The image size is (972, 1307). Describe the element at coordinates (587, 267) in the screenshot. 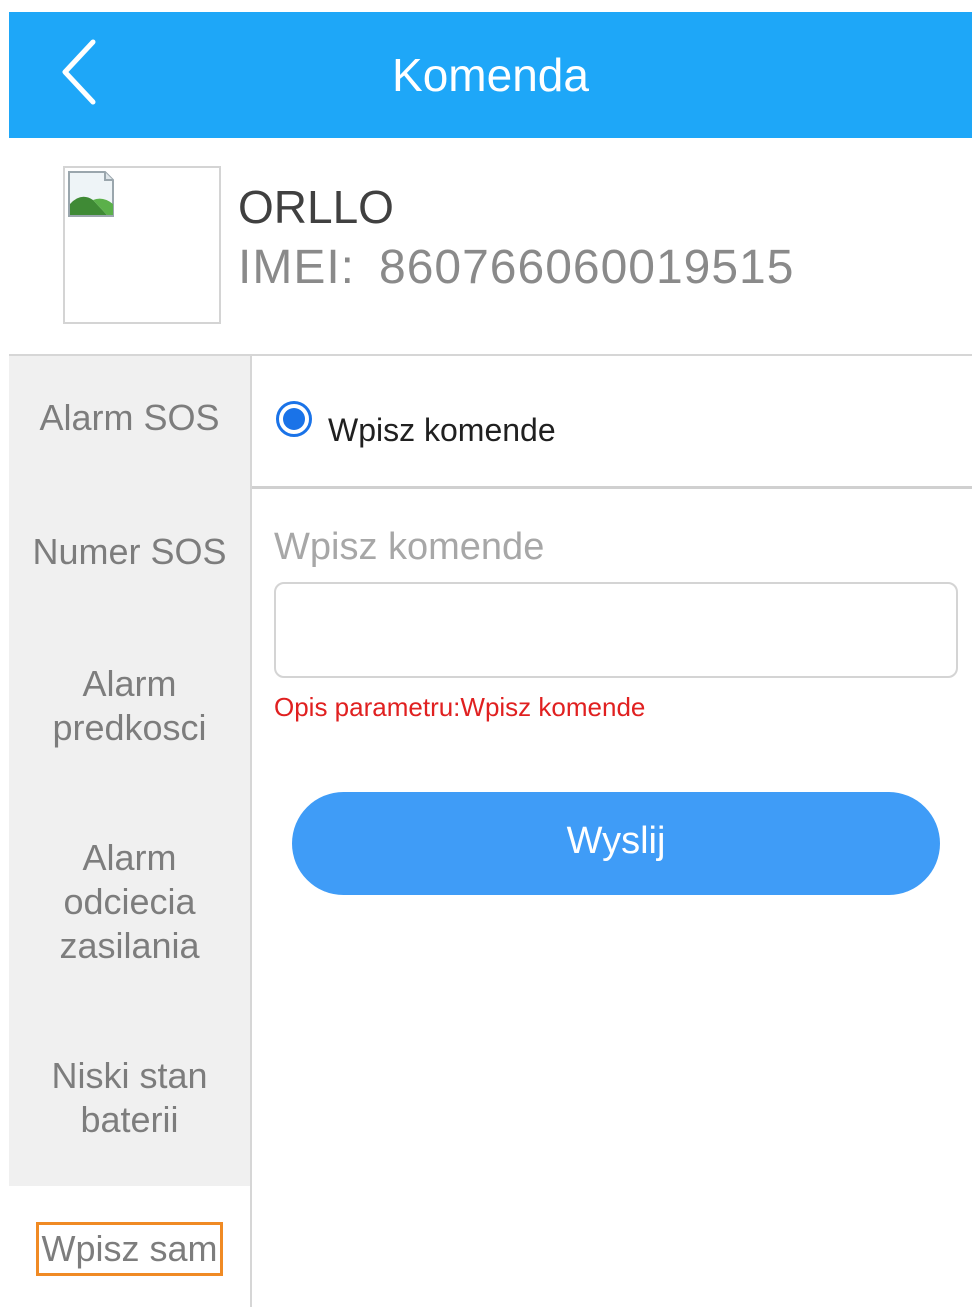

I see `imei-value: 860766060019515` at that location.